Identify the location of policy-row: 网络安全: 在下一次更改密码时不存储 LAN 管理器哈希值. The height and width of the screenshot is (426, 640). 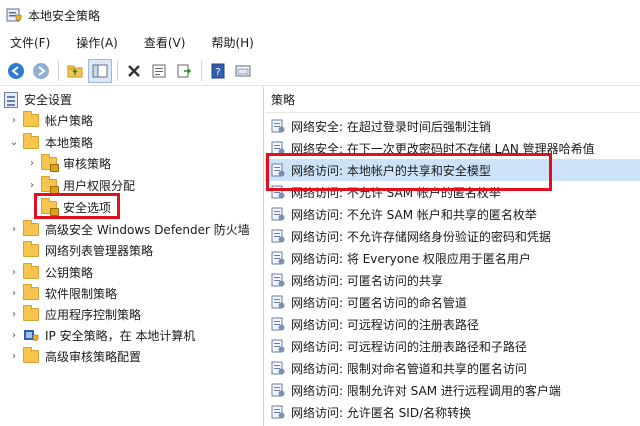
(452, 148).